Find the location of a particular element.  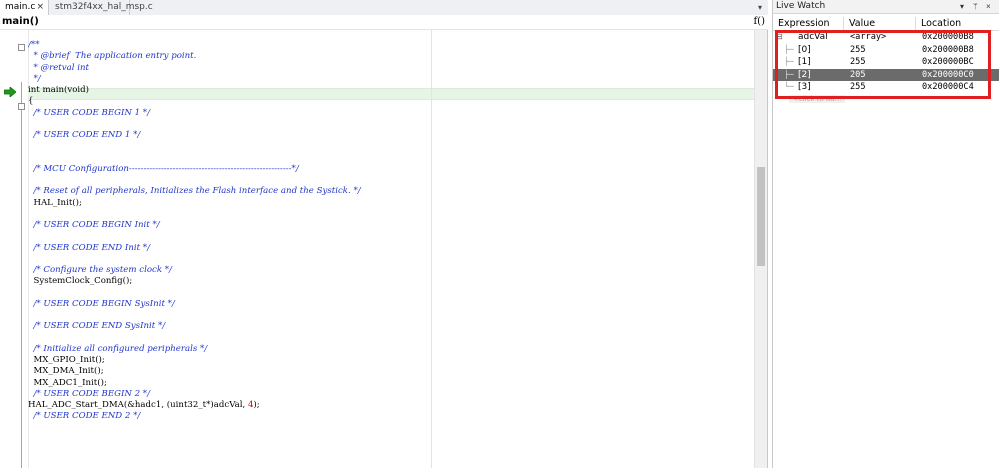

expression-text: [1] is located at coordinates (804, 62).